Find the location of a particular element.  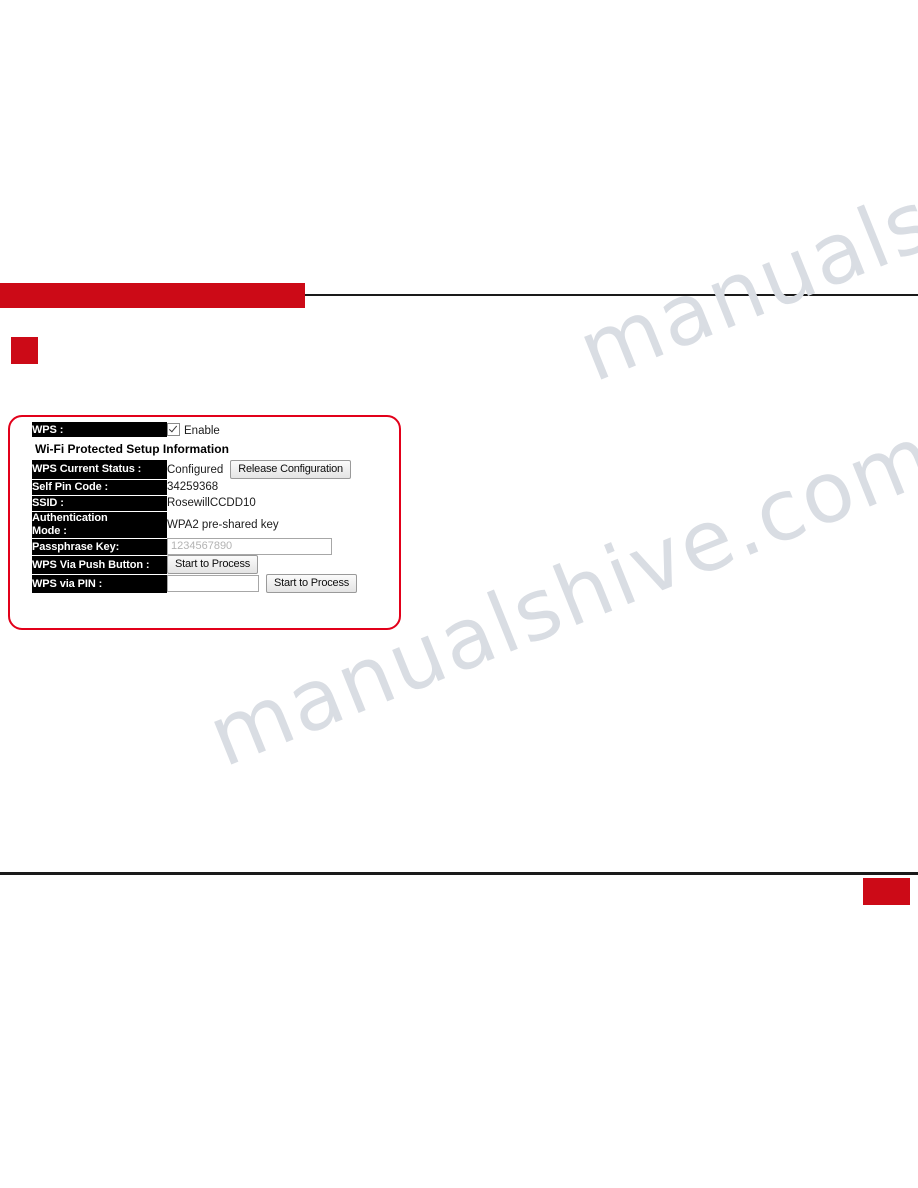

passphrase-key-cell: 1234567890 is located at coordinates (272, 546).